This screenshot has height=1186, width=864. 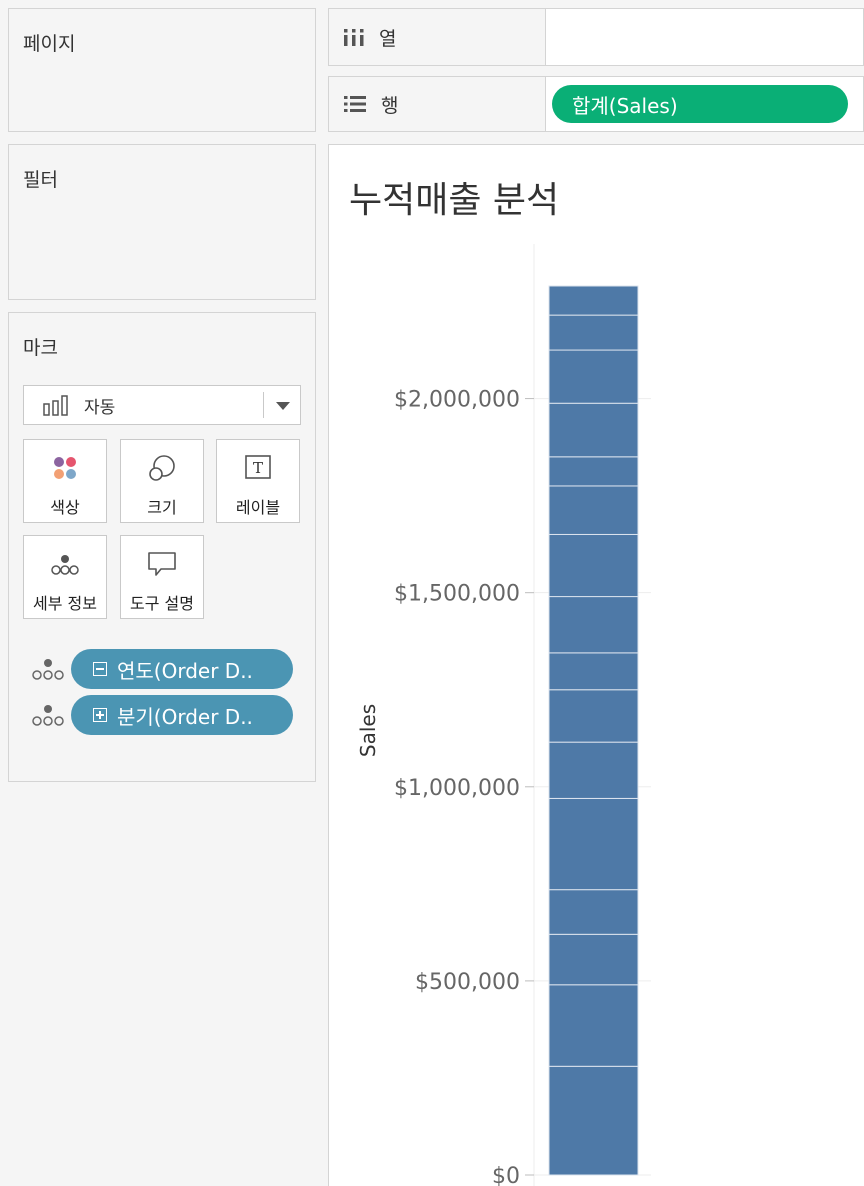 I want to click on expand-icon, so click(x=100, y=715).